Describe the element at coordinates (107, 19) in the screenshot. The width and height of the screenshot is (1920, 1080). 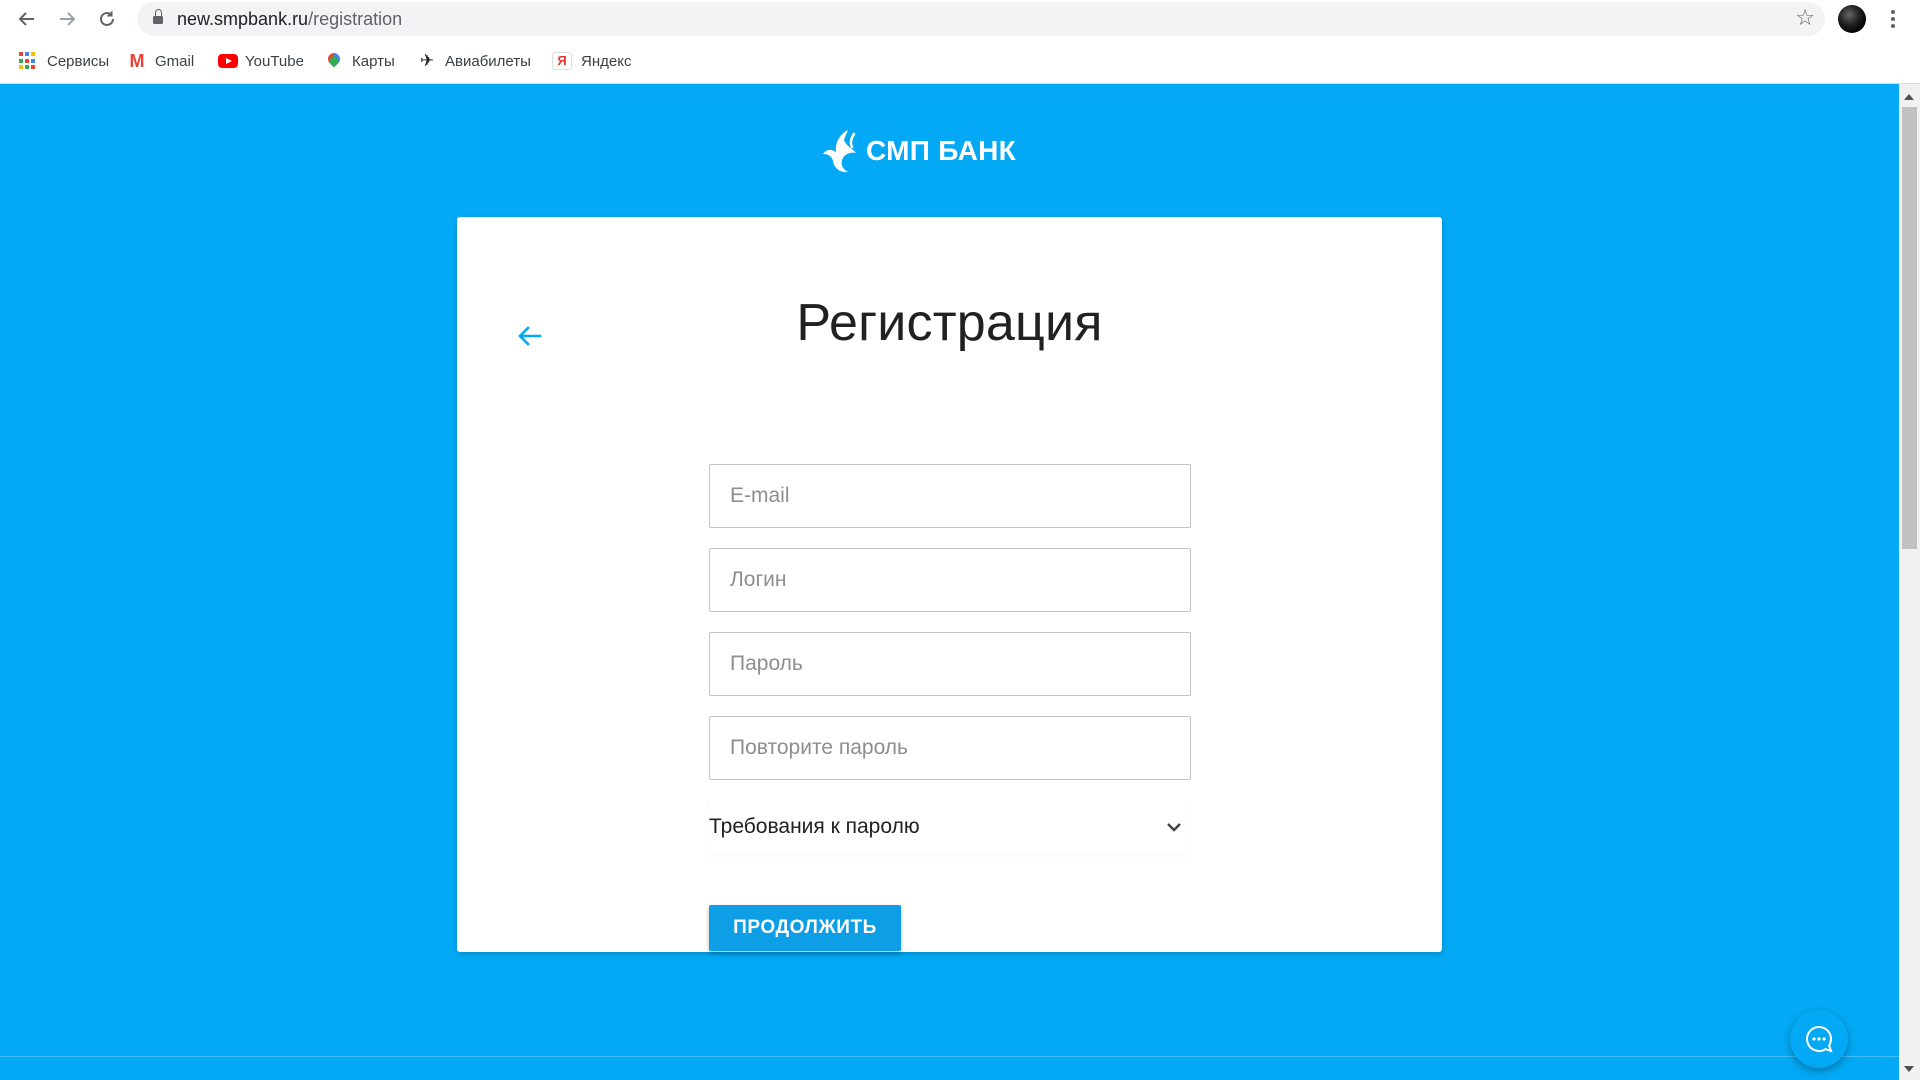
I see `reload-icon` at that location.